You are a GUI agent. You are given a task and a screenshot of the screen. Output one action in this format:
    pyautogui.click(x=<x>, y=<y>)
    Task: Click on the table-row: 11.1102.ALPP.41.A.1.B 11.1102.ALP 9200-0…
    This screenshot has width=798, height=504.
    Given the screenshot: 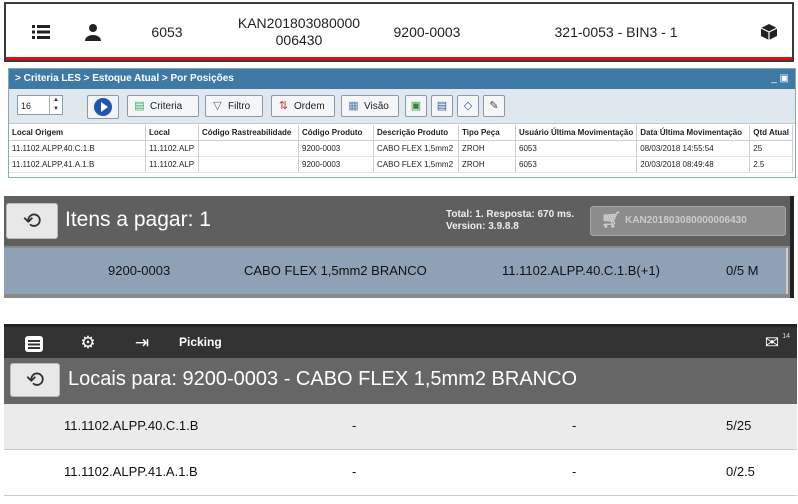 What is the action you would take?
    pyautogui.click(x=401, y=164)
    